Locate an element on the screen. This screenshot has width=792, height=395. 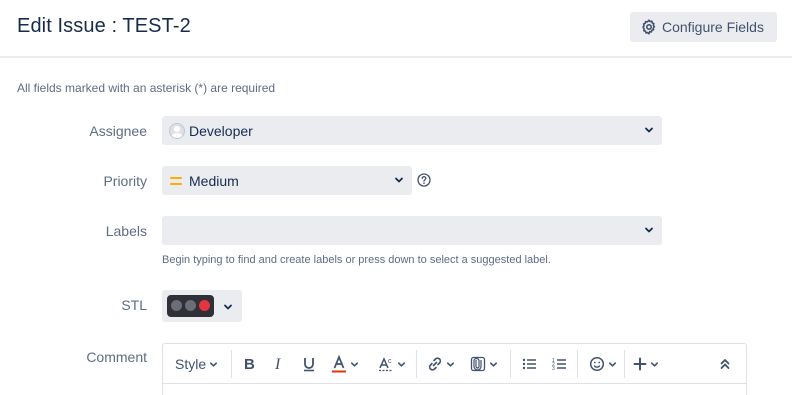
text-effects-icon: c is located at coordinates (386, 364).